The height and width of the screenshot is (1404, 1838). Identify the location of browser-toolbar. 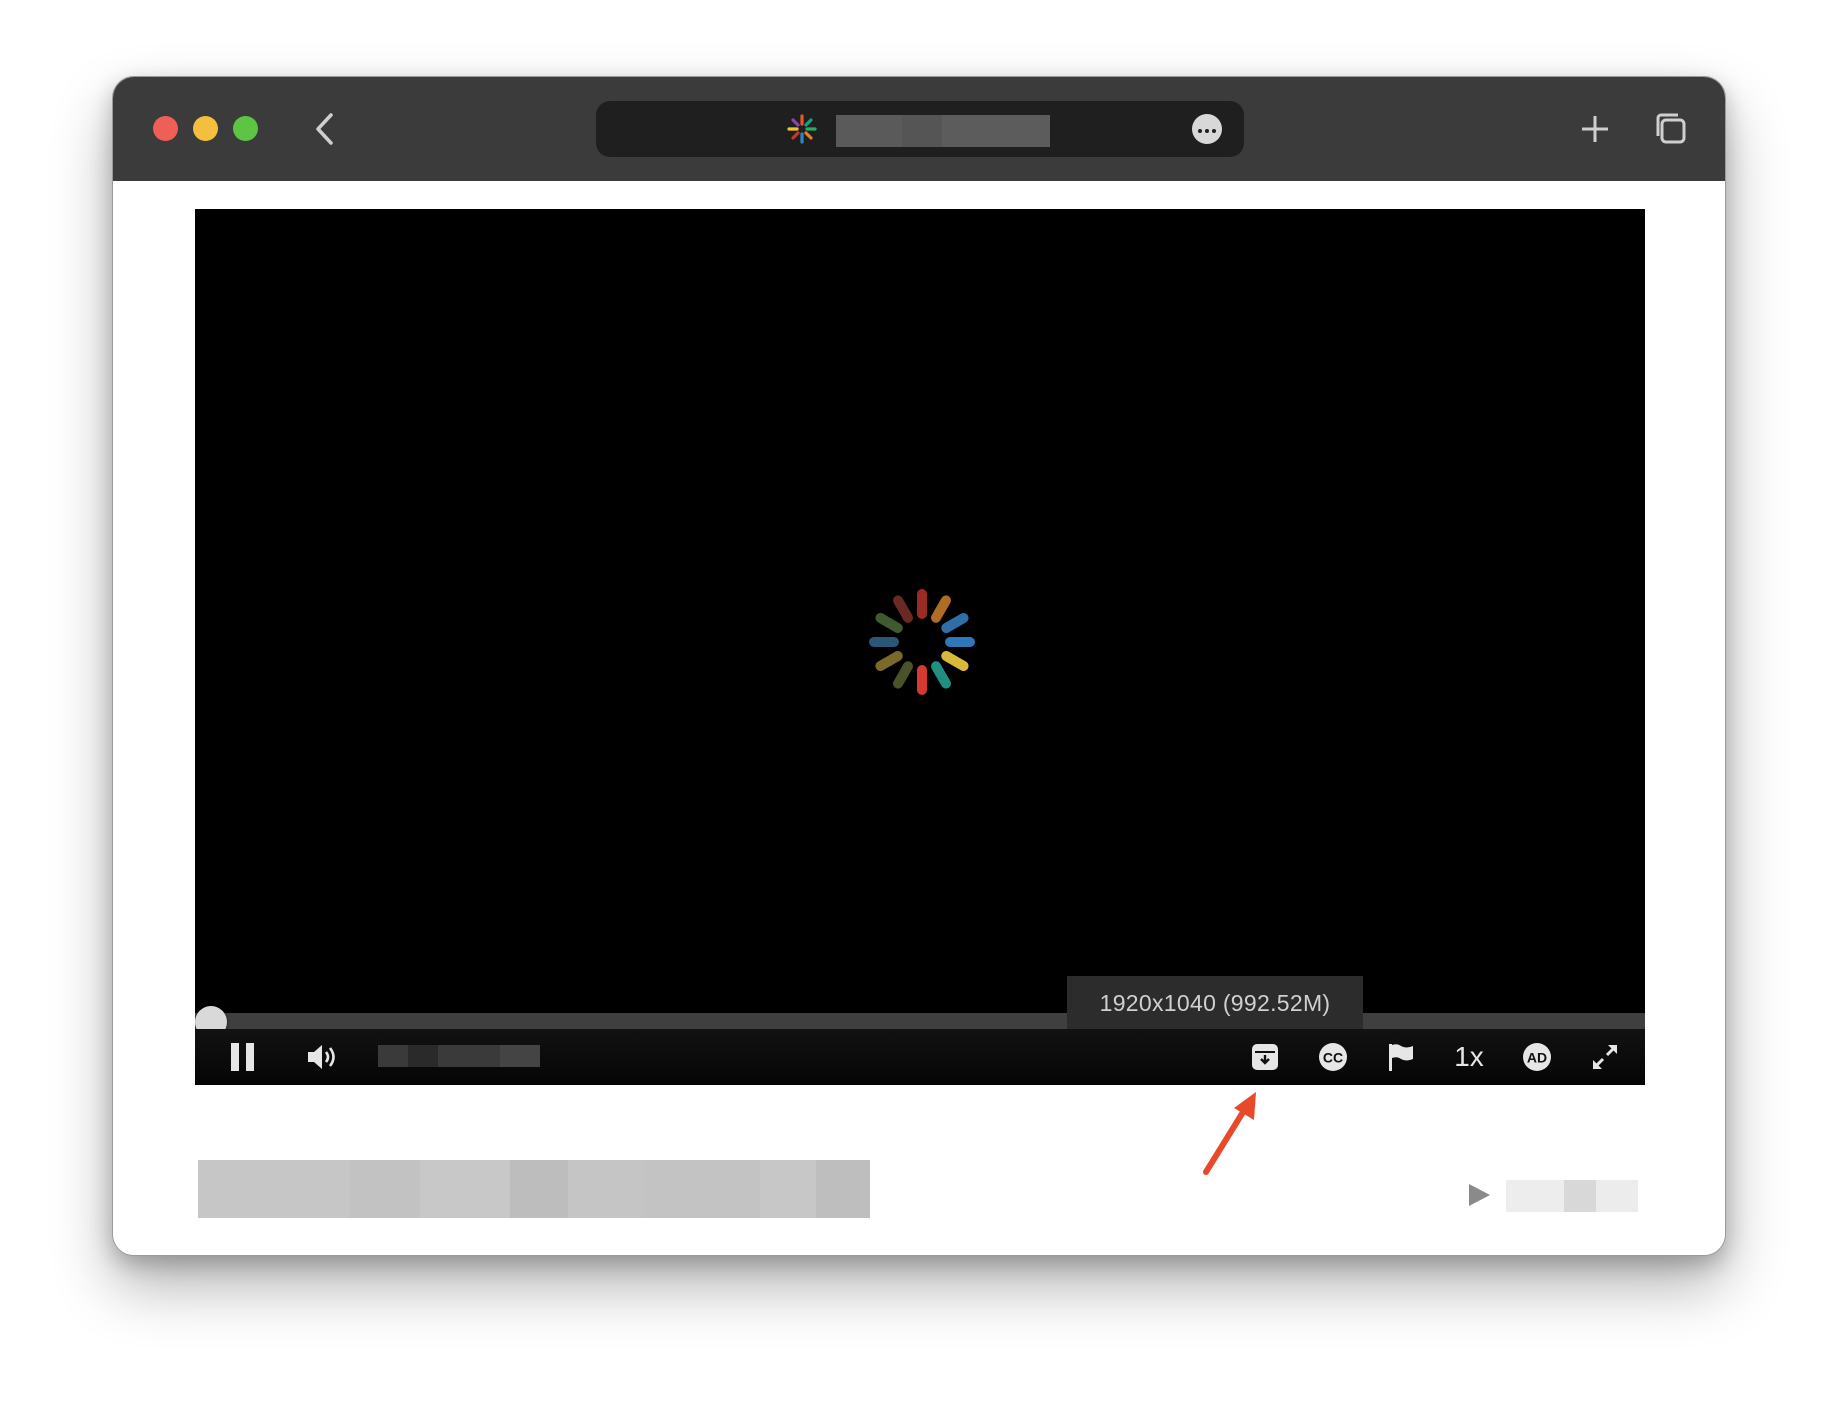
(919, 129).